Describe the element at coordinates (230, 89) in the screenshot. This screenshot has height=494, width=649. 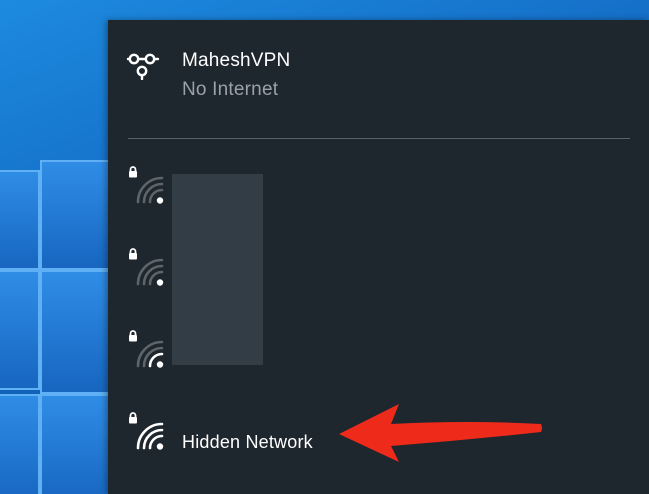
I see `vpn-status: No Internet` at that location.